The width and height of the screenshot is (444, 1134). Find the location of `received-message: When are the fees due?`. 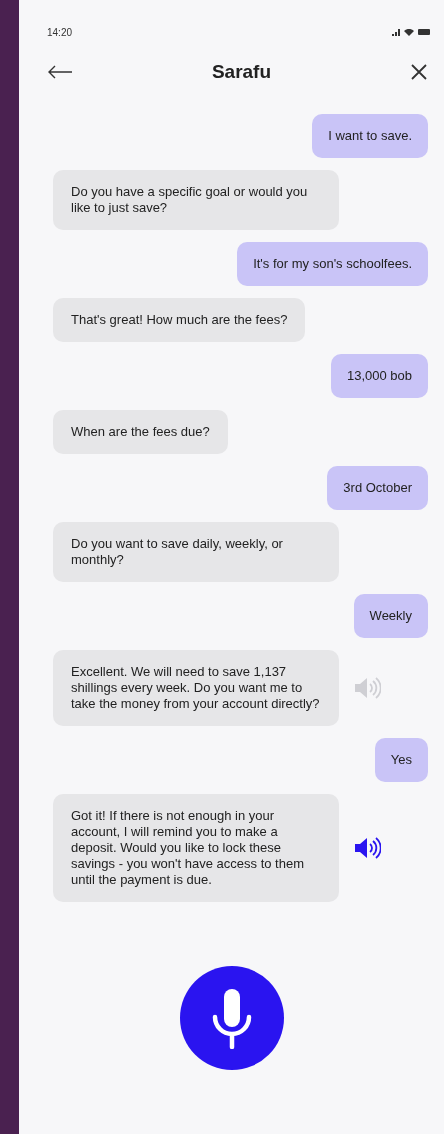

received-message: When are the fees due? is located at coordinates (140, 432).